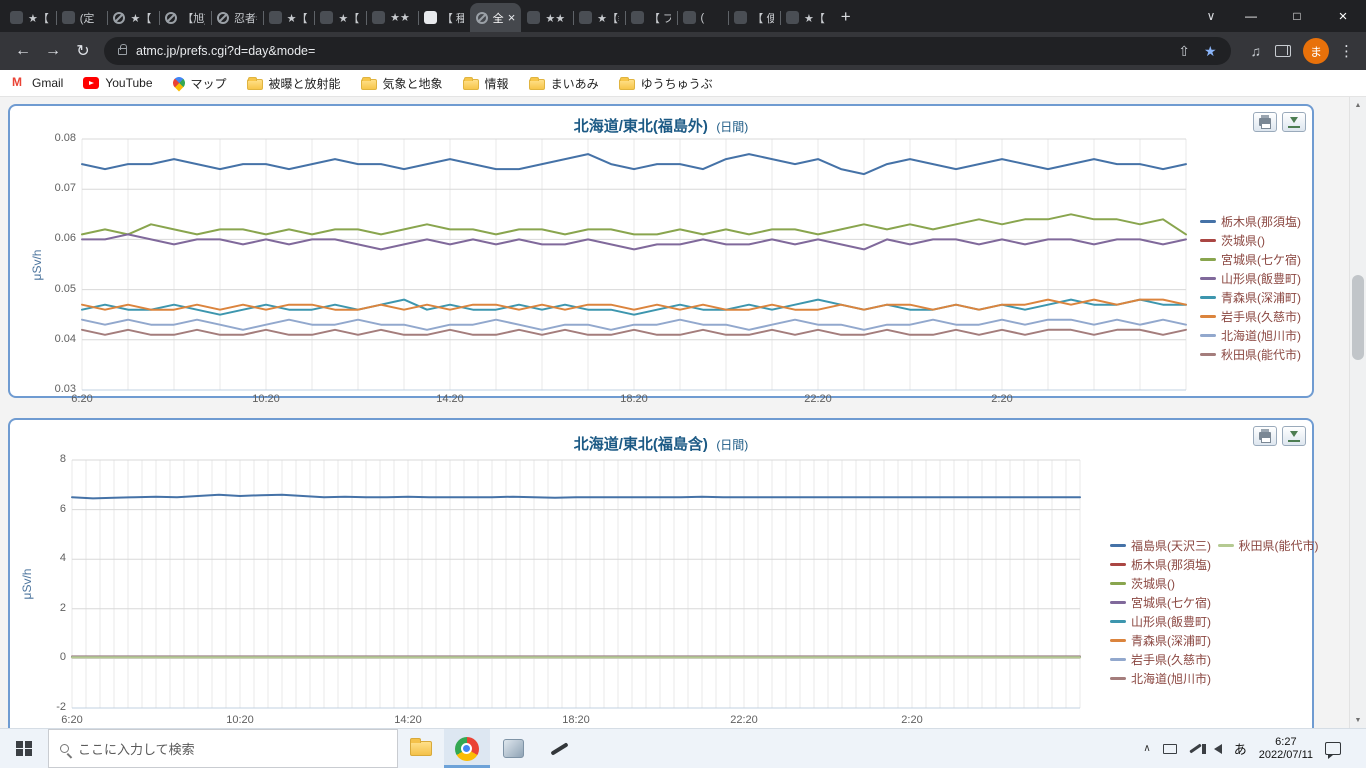  Describe the element at coordinates (1146, 748) in the screenshot. I see `hidden-icons-chevron: ∧` at that location.